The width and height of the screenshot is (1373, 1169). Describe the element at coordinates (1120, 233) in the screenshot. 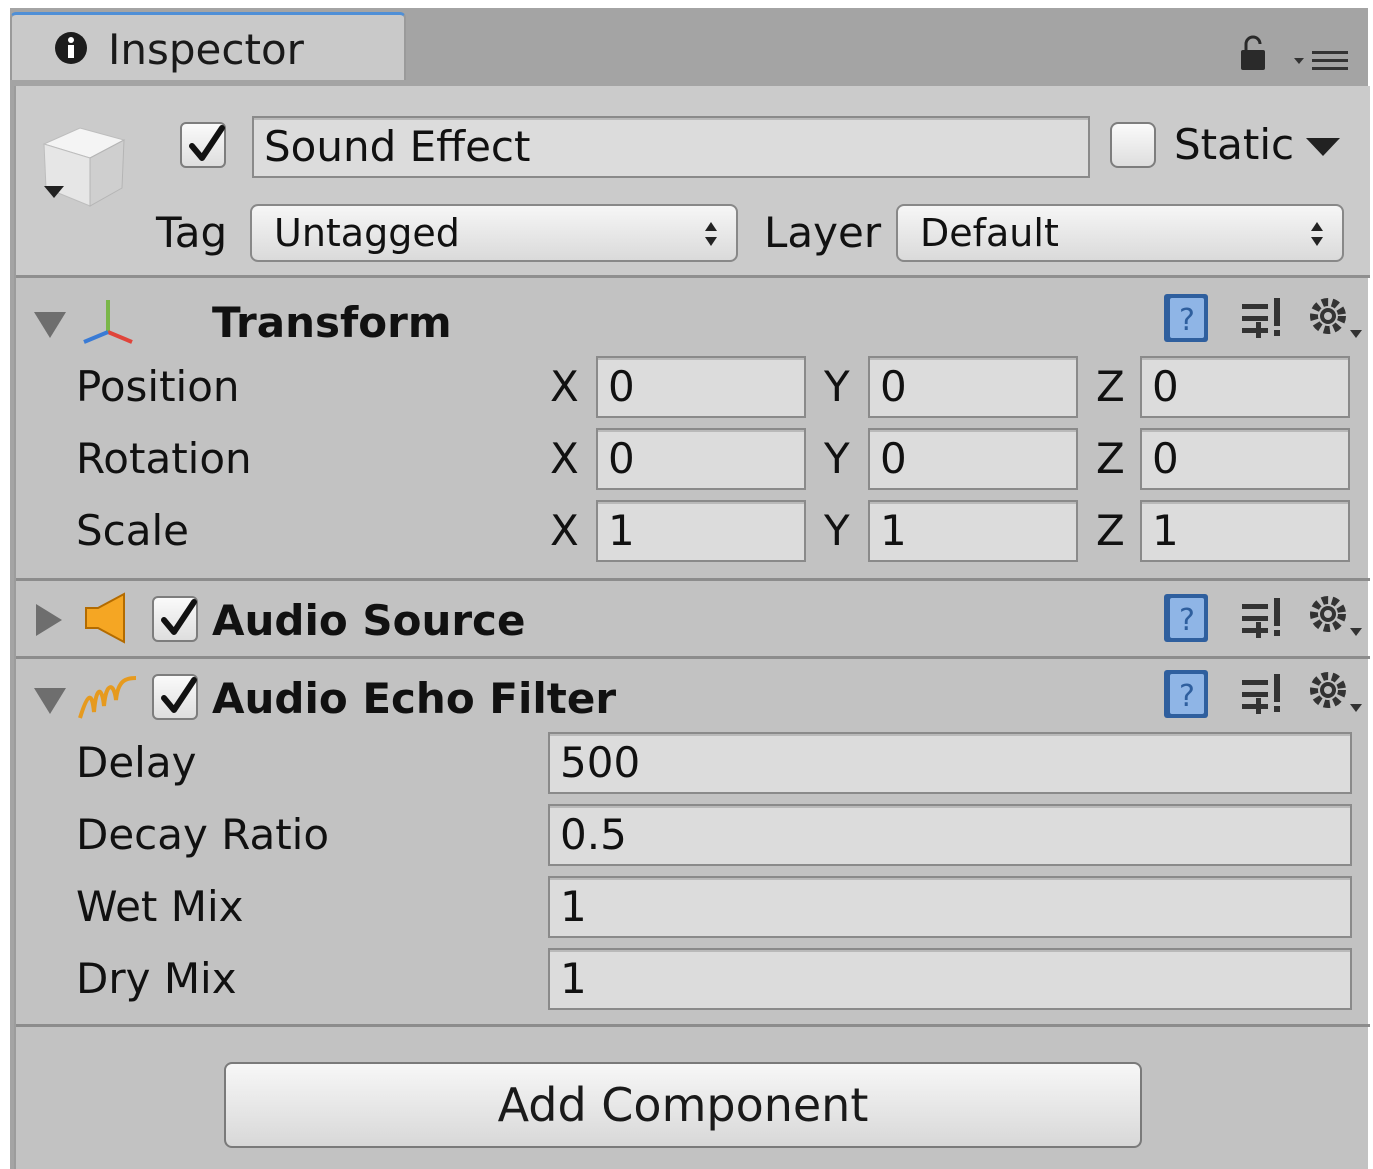

I see `layer-dropdown: Default` at that location.